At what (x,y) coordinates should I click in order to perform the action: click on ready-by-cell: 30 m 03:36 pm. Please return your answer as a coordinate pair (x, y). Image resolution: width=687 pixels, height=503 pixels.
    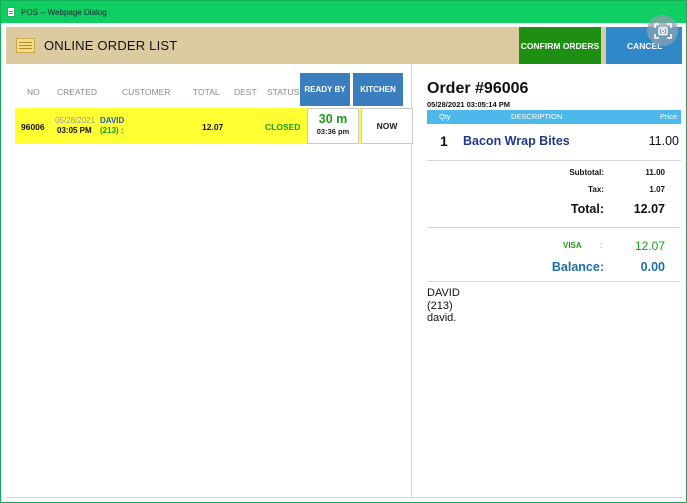
    Looking at the image, I should click on (333, 126).